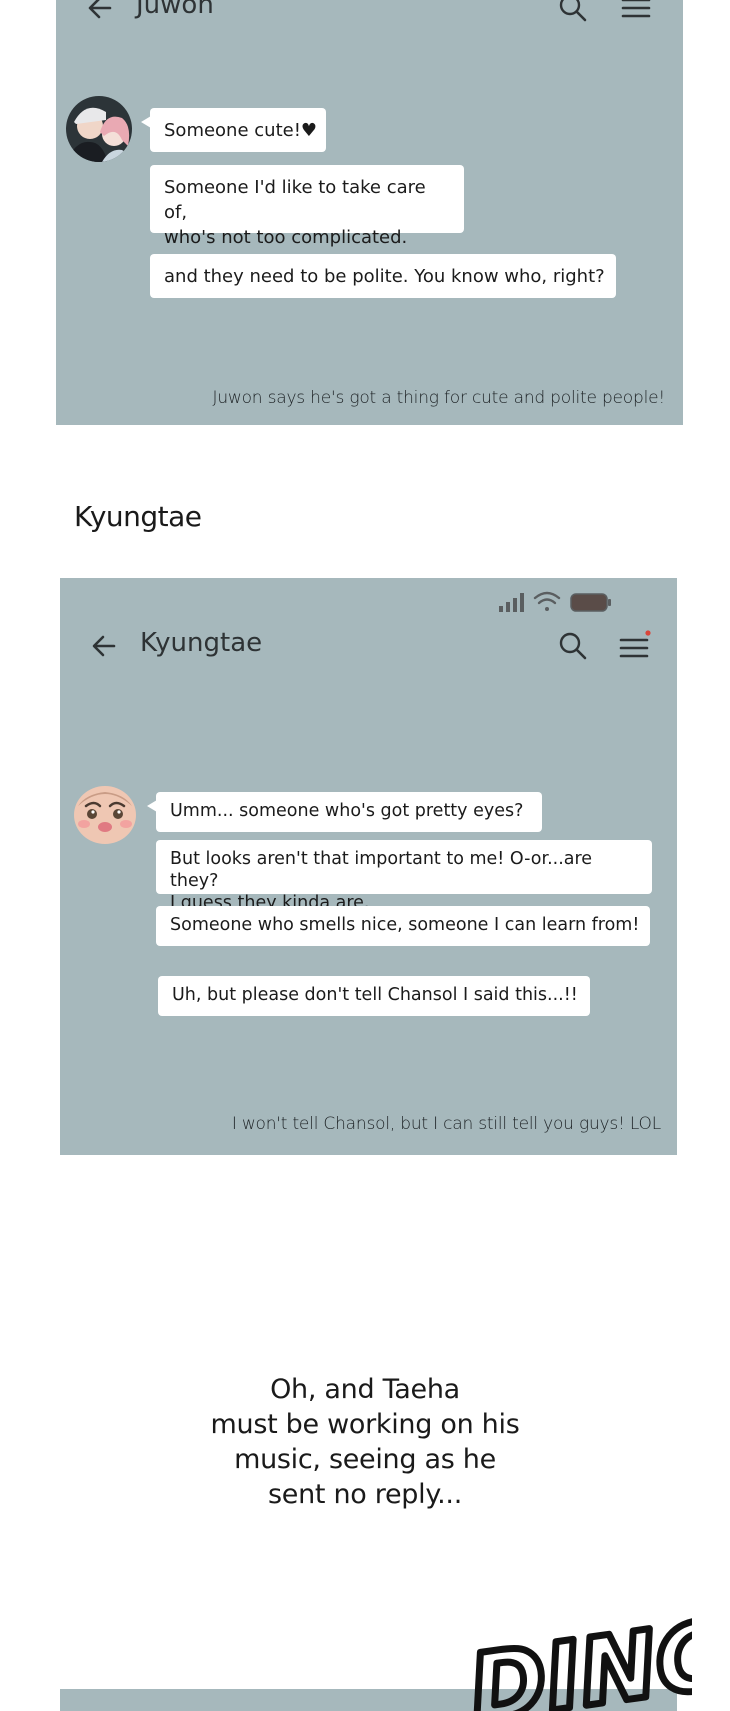 The height and width of the screenshot is (1711, 730). I want to click on status-bar, so click(555, 601).